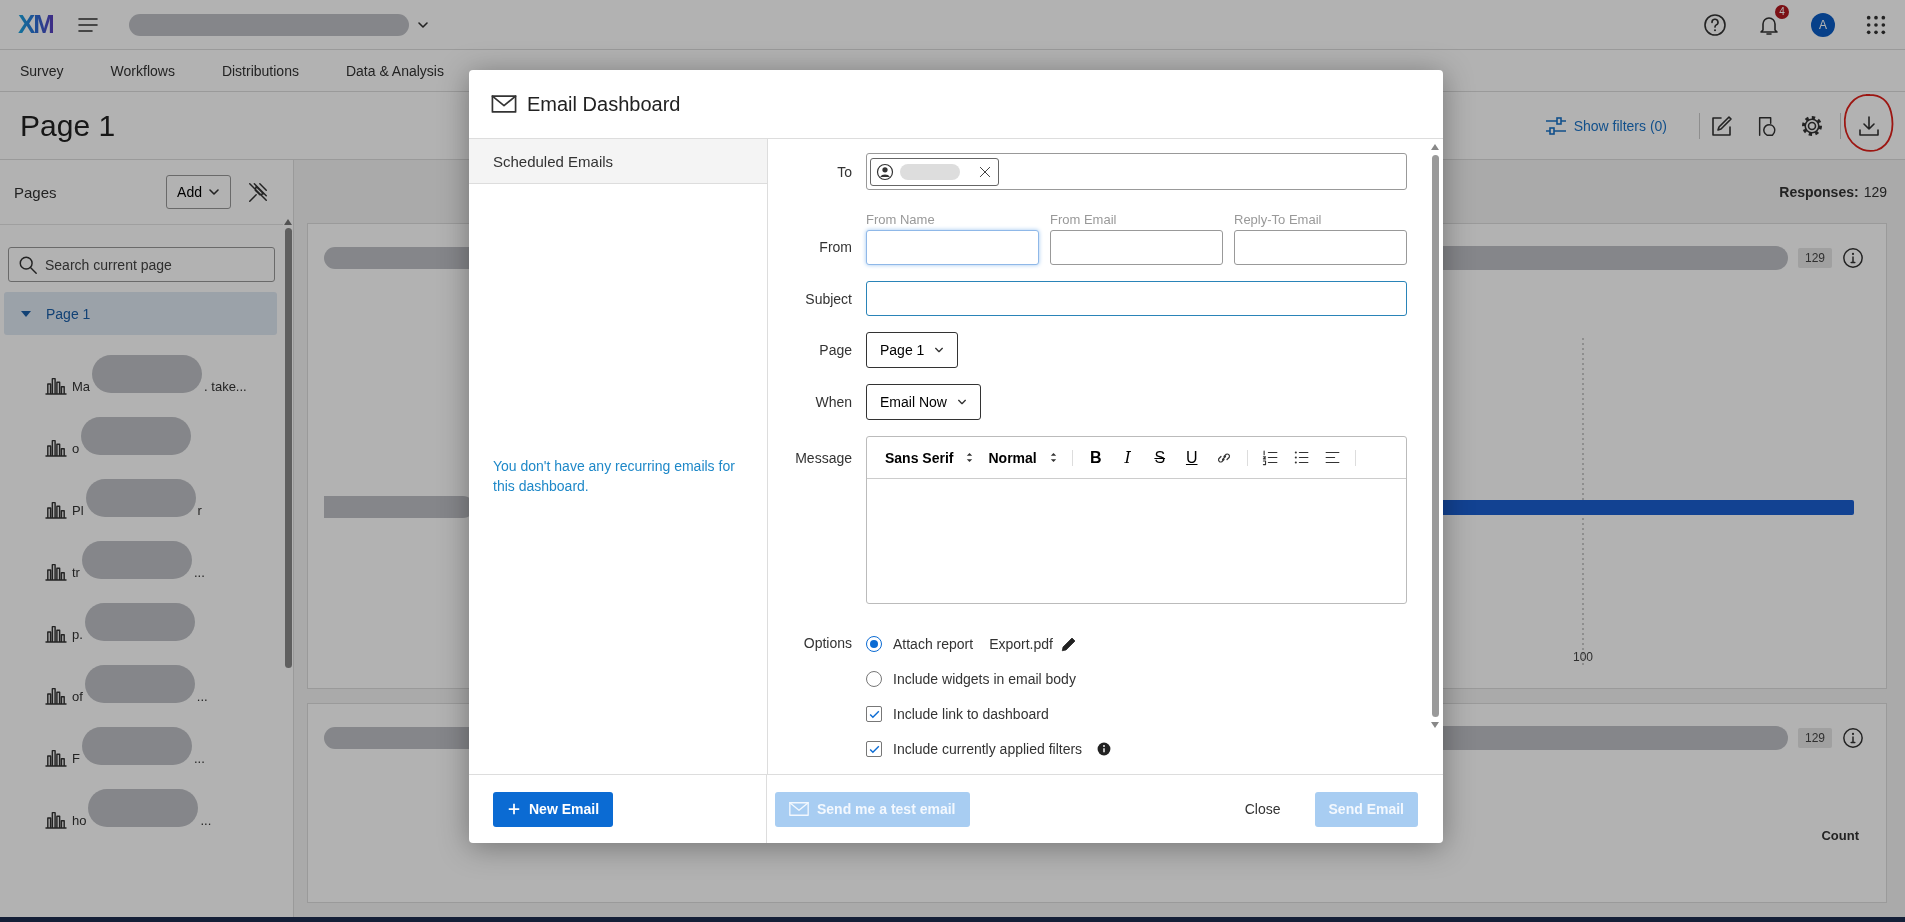 The height and width of the screenshot is (922, 1905). I want to click on page-tree-item: Page 1, so click(140, 313).